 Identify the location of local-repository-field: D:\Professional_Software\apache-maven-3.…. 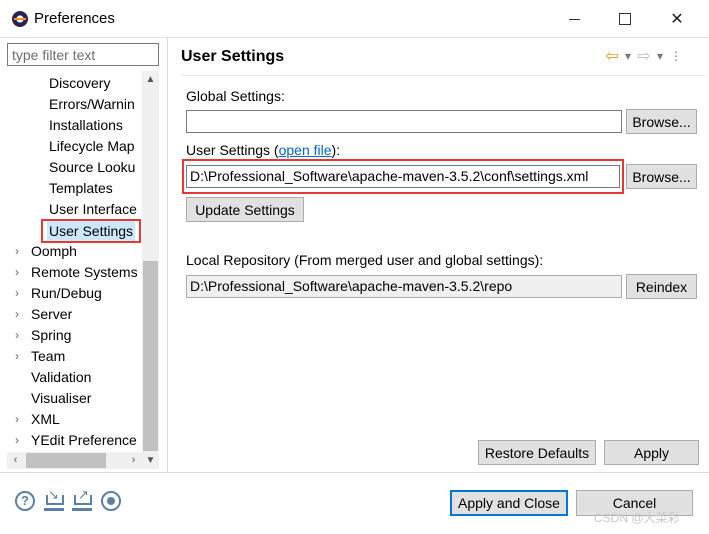
(404, 286).